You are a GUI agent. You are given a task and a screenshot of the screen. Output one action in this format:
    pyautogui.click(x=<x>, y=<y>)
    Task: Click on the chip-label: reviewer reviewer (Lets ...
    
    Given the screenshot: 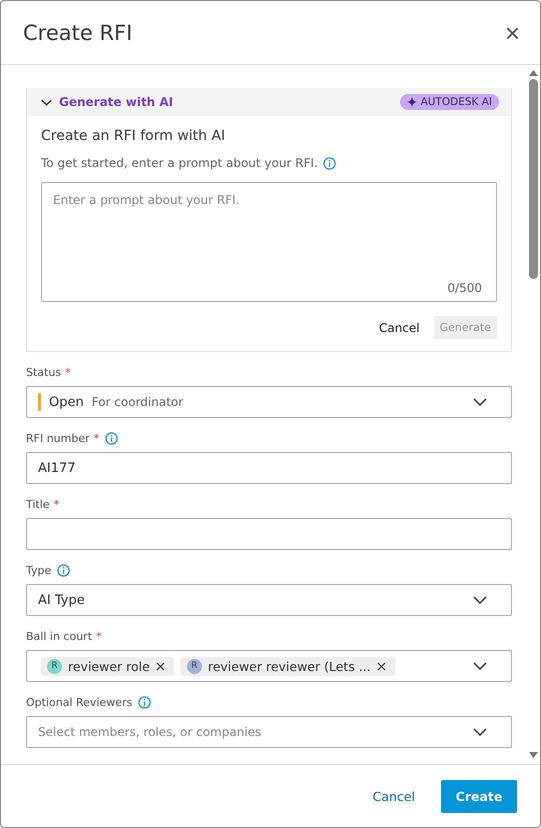 What is the action you would take?
    pyautogui.click(x=289, y=666)
    